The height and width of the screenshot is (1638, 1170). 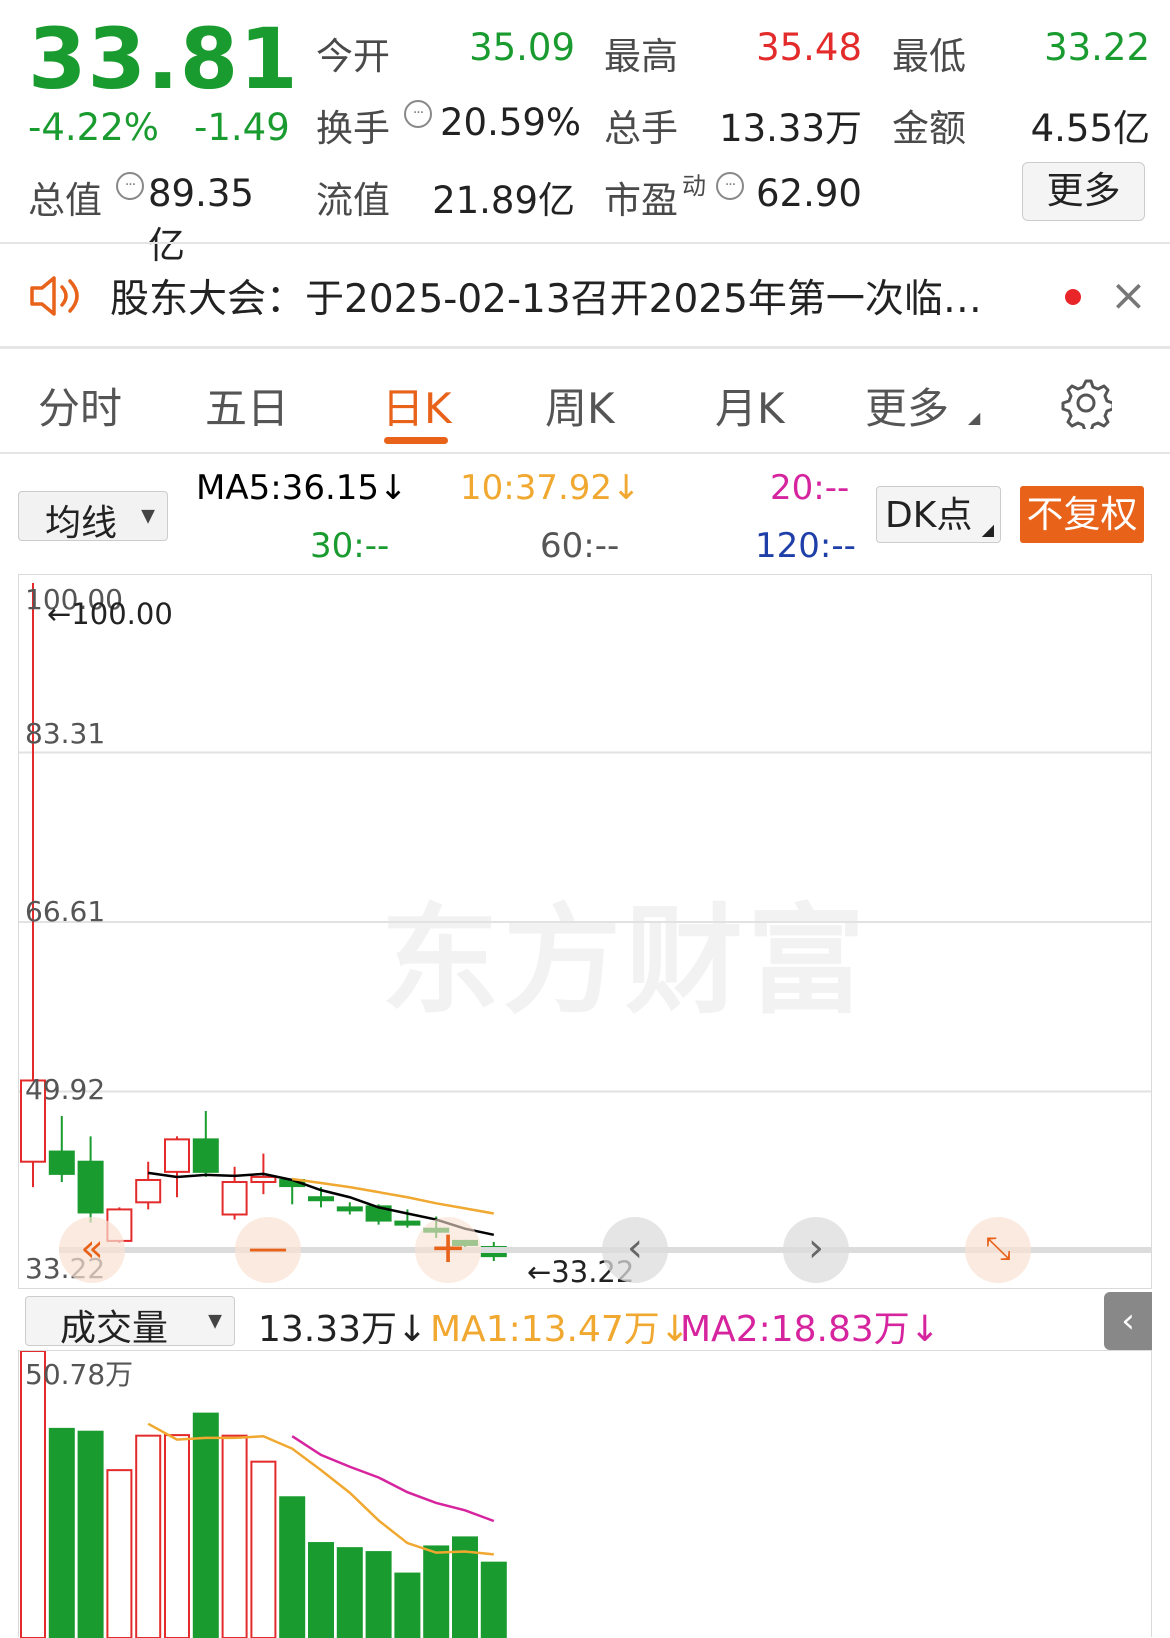 I want to click on minus-icon: —, so click(x=268, y=1248).